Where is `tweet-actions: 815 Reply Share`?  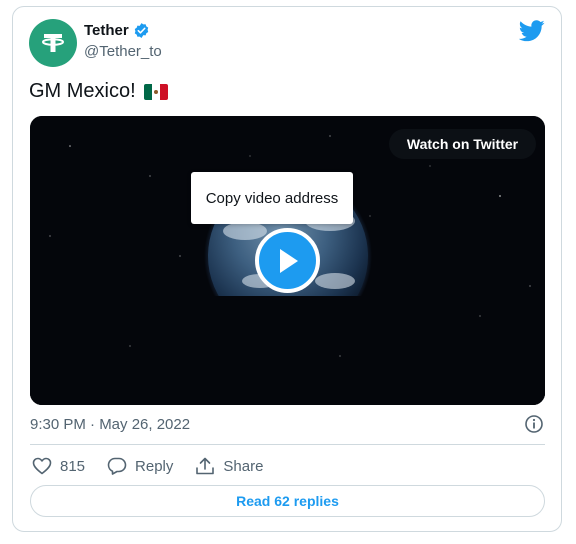 tweet-actions: 815 Reply Share is located at coordinates (147, 466).